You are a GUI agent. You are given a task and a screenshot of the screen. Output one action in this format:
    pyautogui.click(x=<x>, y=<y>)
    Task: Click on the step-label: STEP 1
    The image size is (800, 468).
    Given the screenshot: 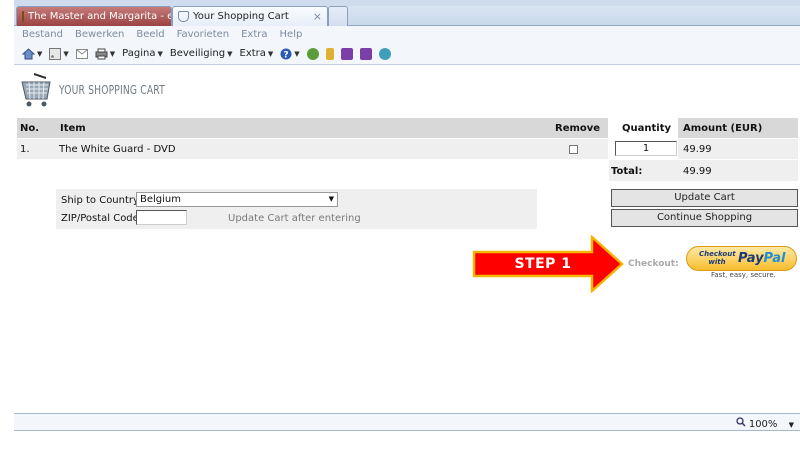 What is the action you would take?
    pyautogui.click(x=543, y=264)
    